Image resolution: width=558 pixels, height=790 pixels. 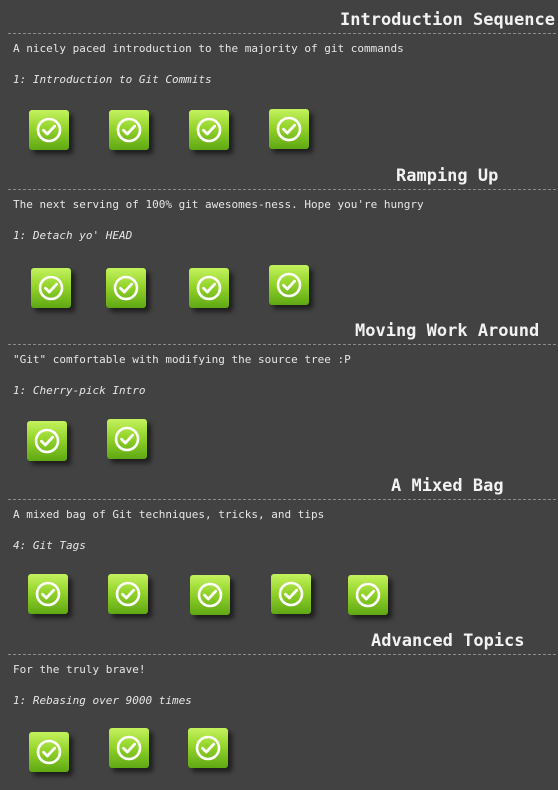 I want to click on section-title: Advanced Topics, so click(x=448, y=641).